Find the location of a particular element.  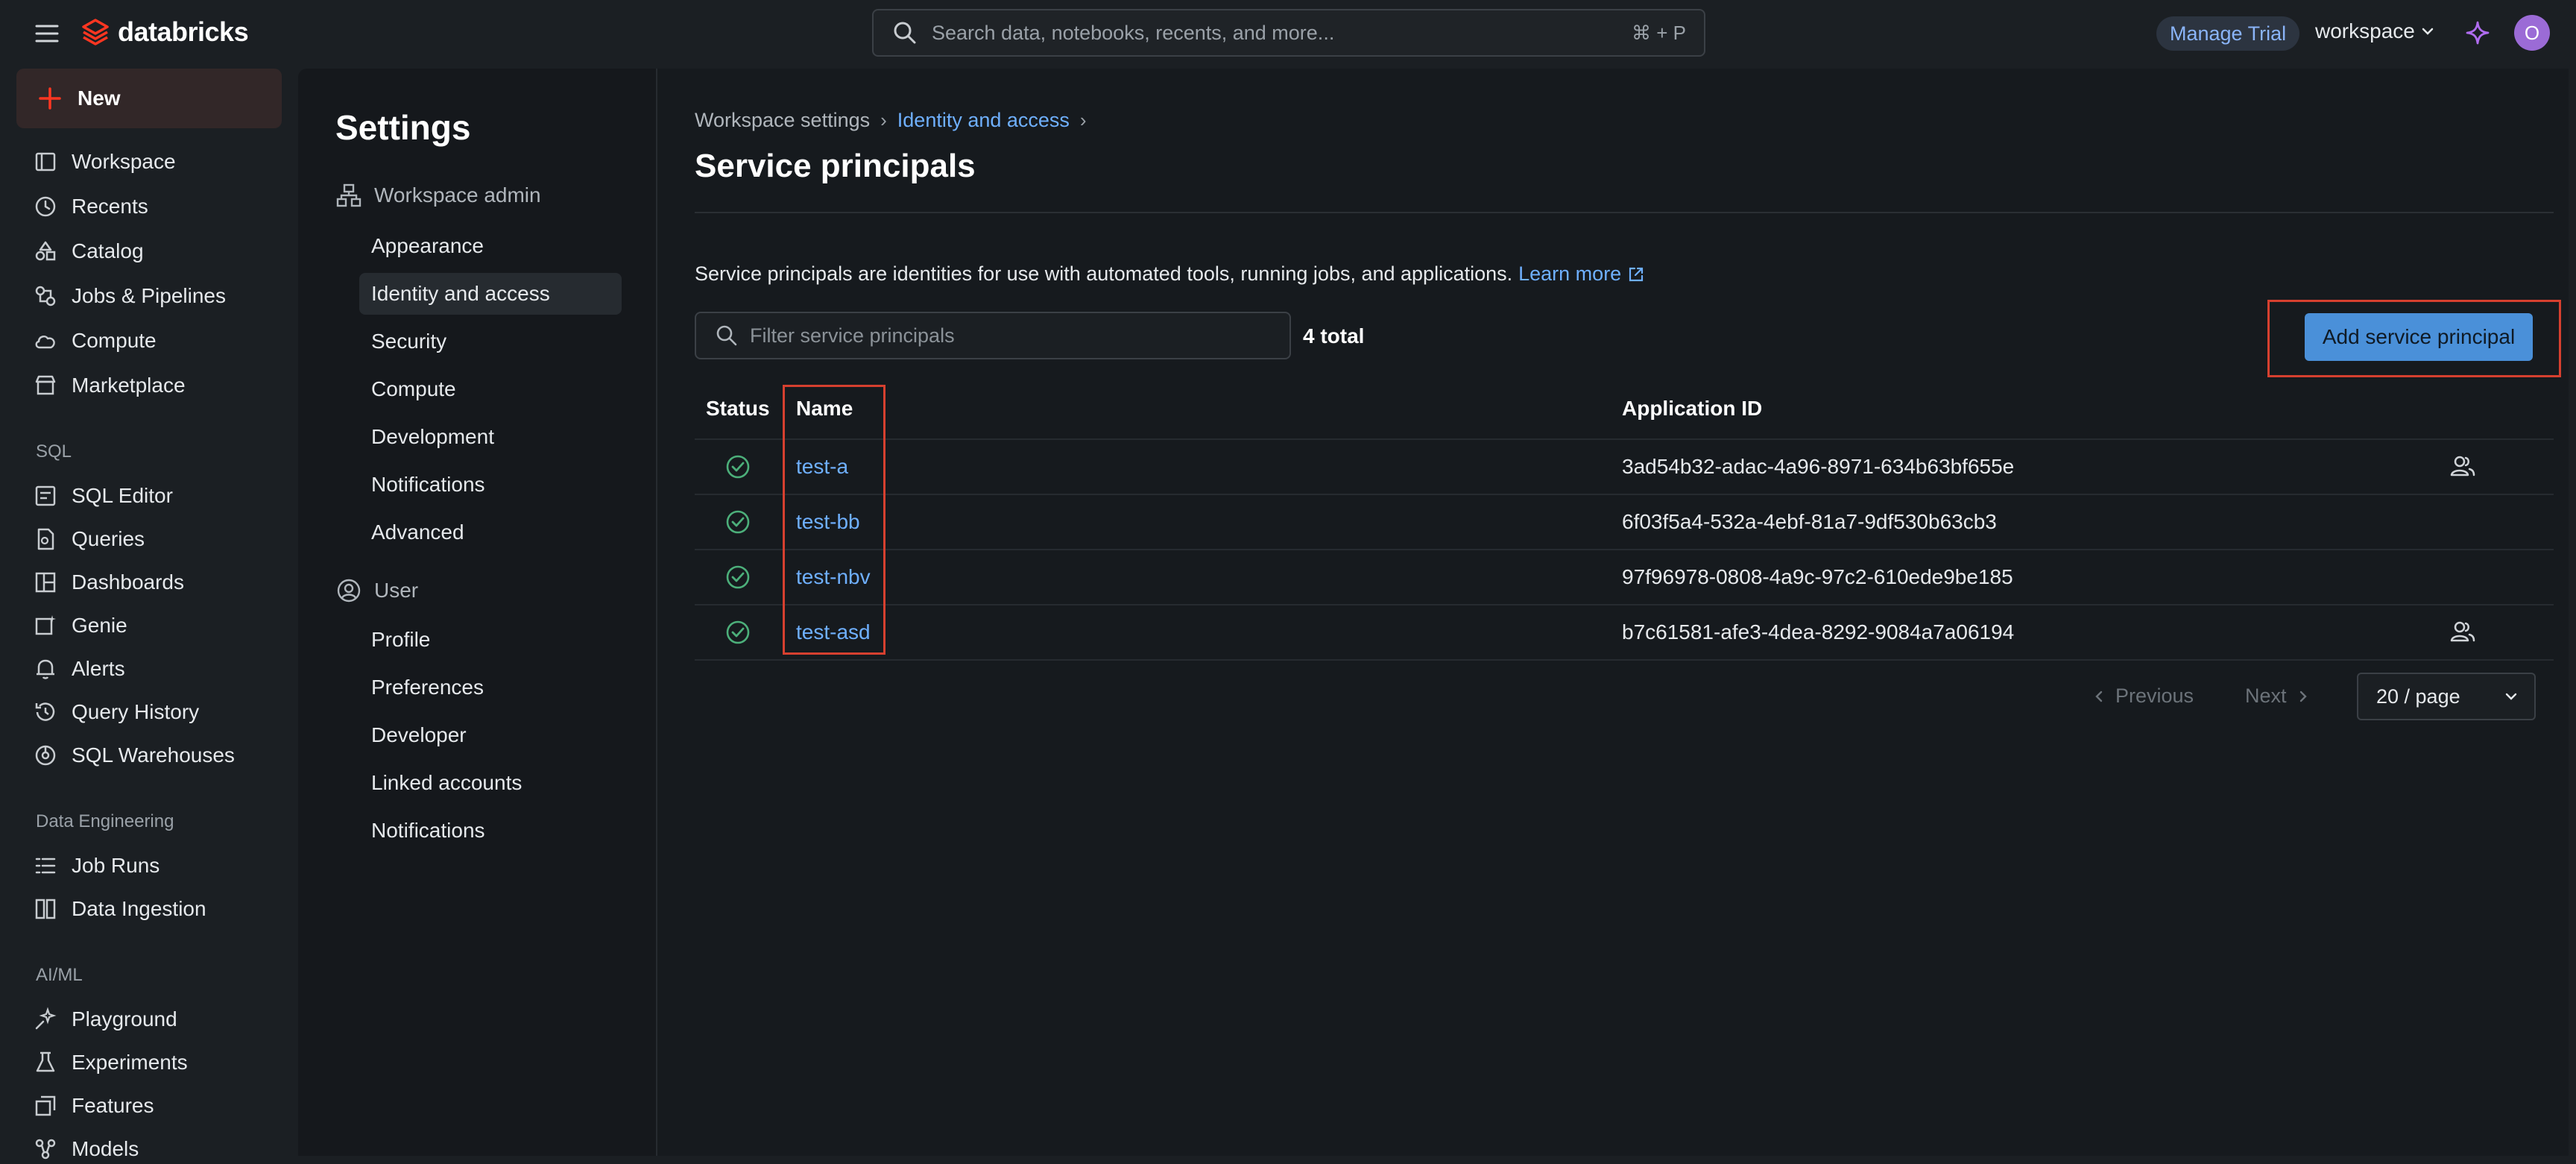

learn-more-label: Learn more is located at coordinates (1570, 273).